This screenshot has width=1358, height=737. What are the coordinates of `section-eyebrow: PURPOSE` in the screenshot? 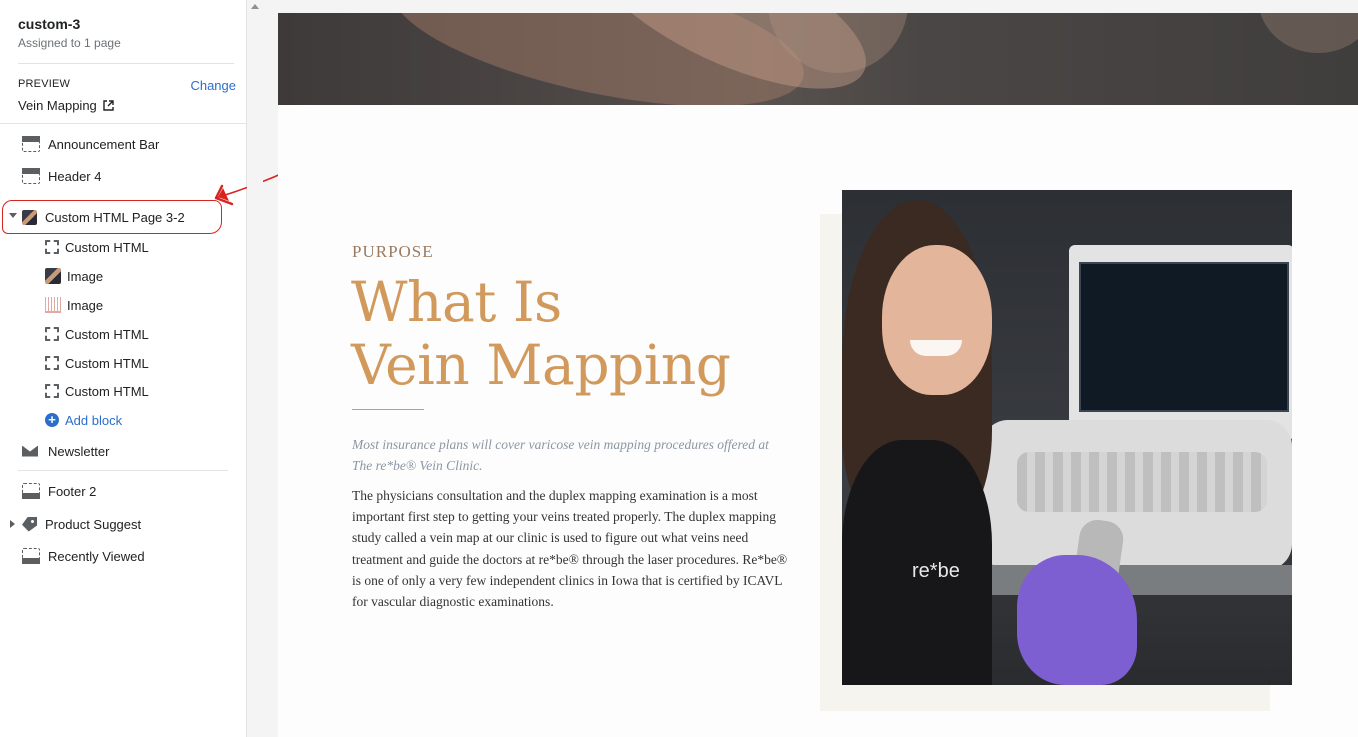 It's located at (393, 251).